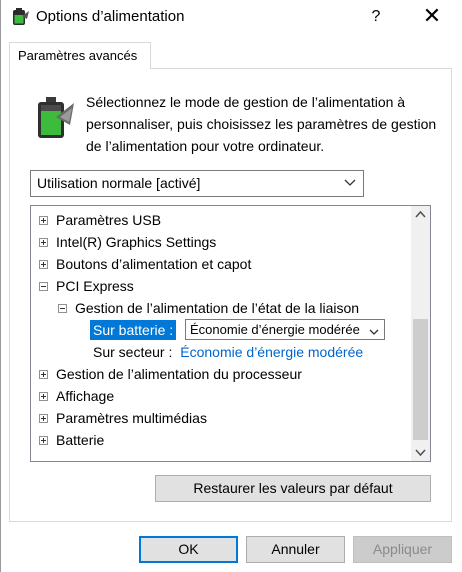 The image size is (462, 572). I want to click on scroll-up-icon, so click(420, 214).